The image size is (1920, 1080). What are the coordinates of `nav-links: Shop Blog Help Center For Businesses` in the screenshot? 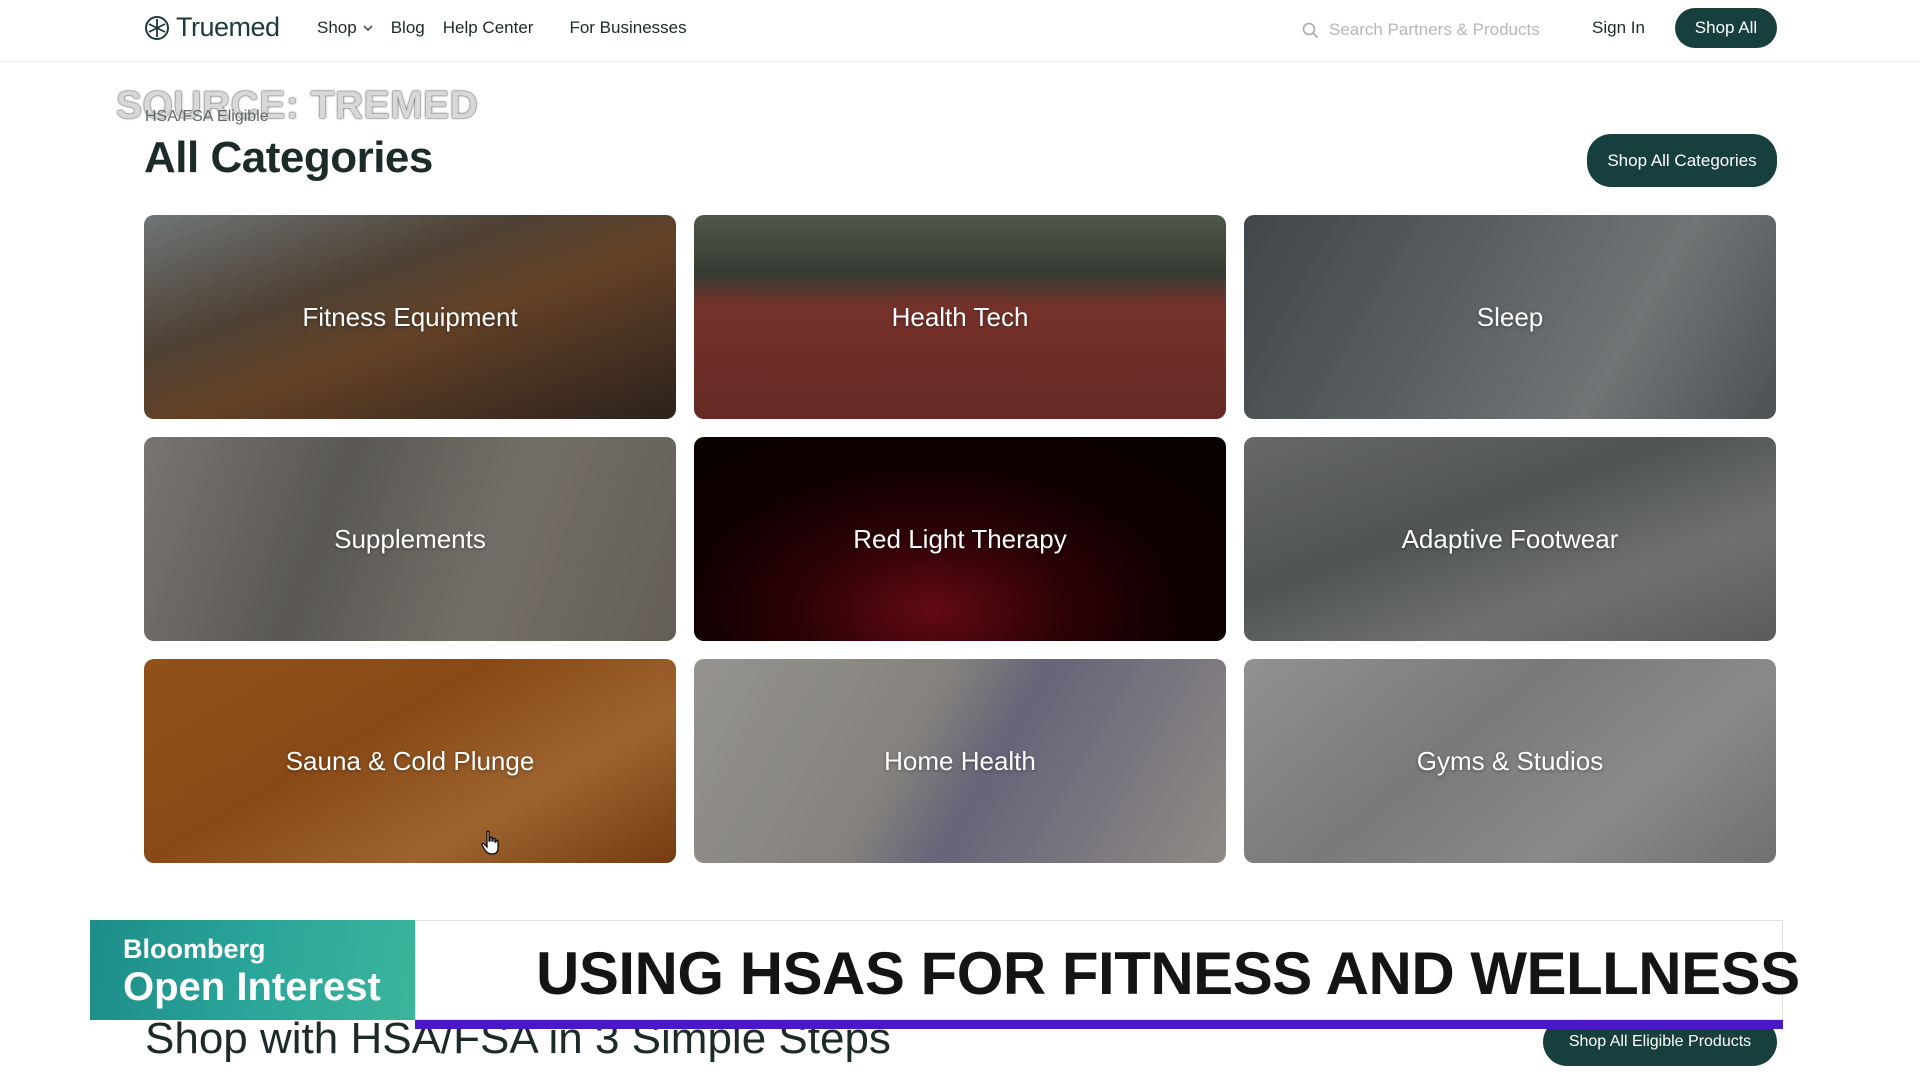 It's located at (511, 28).